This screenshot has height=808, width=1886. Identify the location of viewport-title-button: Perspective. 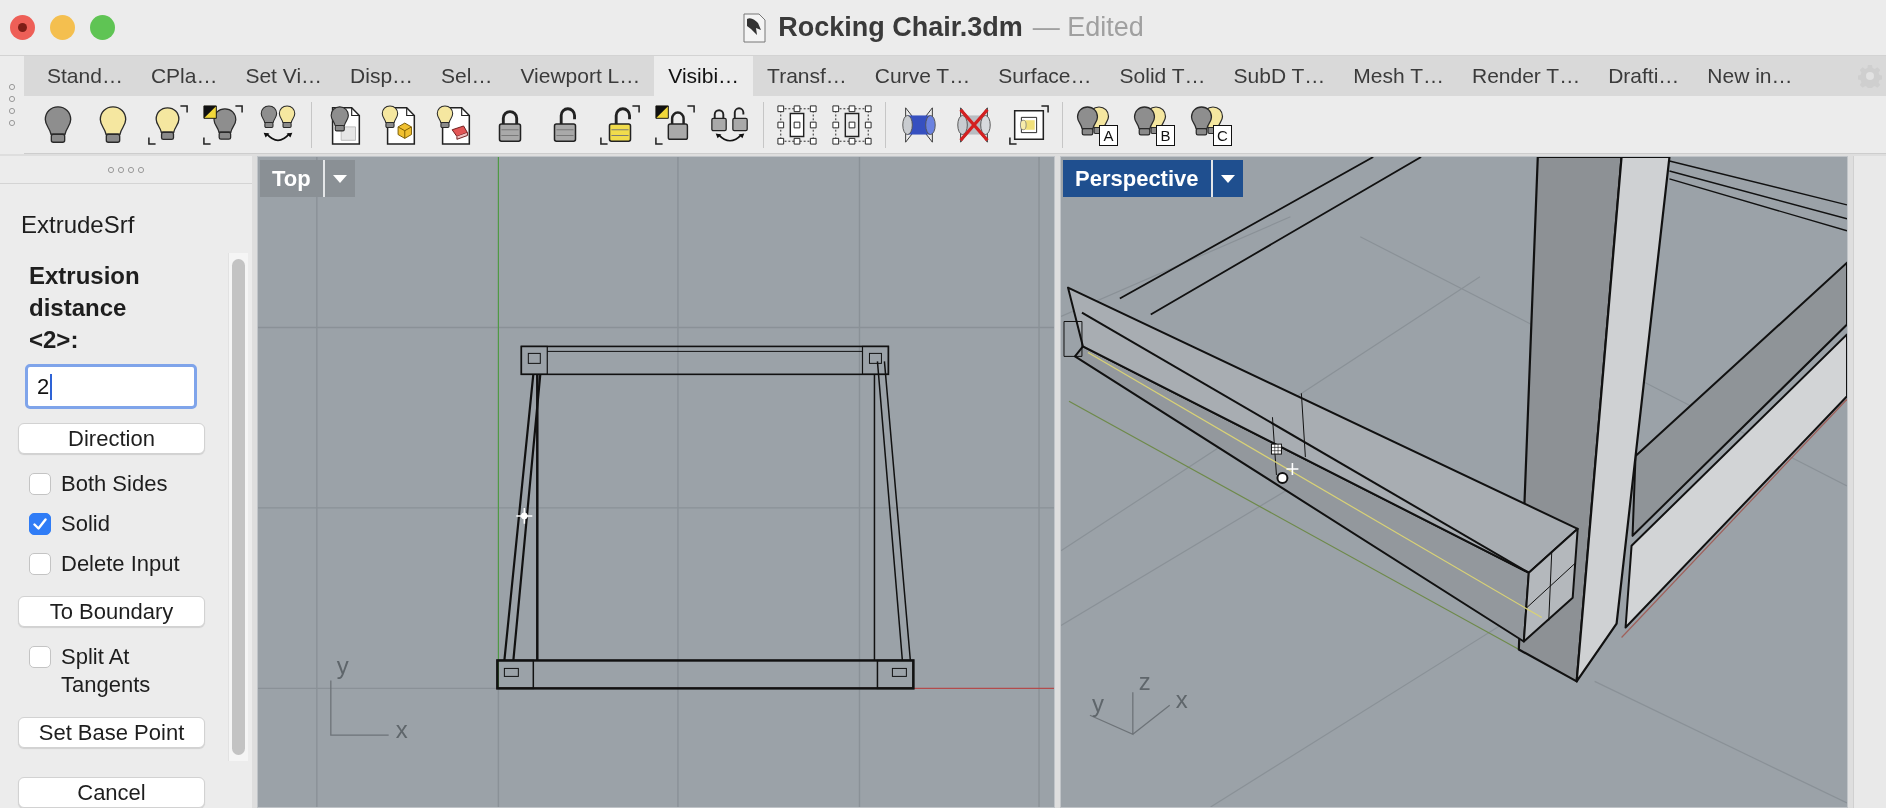
(1137, 178).